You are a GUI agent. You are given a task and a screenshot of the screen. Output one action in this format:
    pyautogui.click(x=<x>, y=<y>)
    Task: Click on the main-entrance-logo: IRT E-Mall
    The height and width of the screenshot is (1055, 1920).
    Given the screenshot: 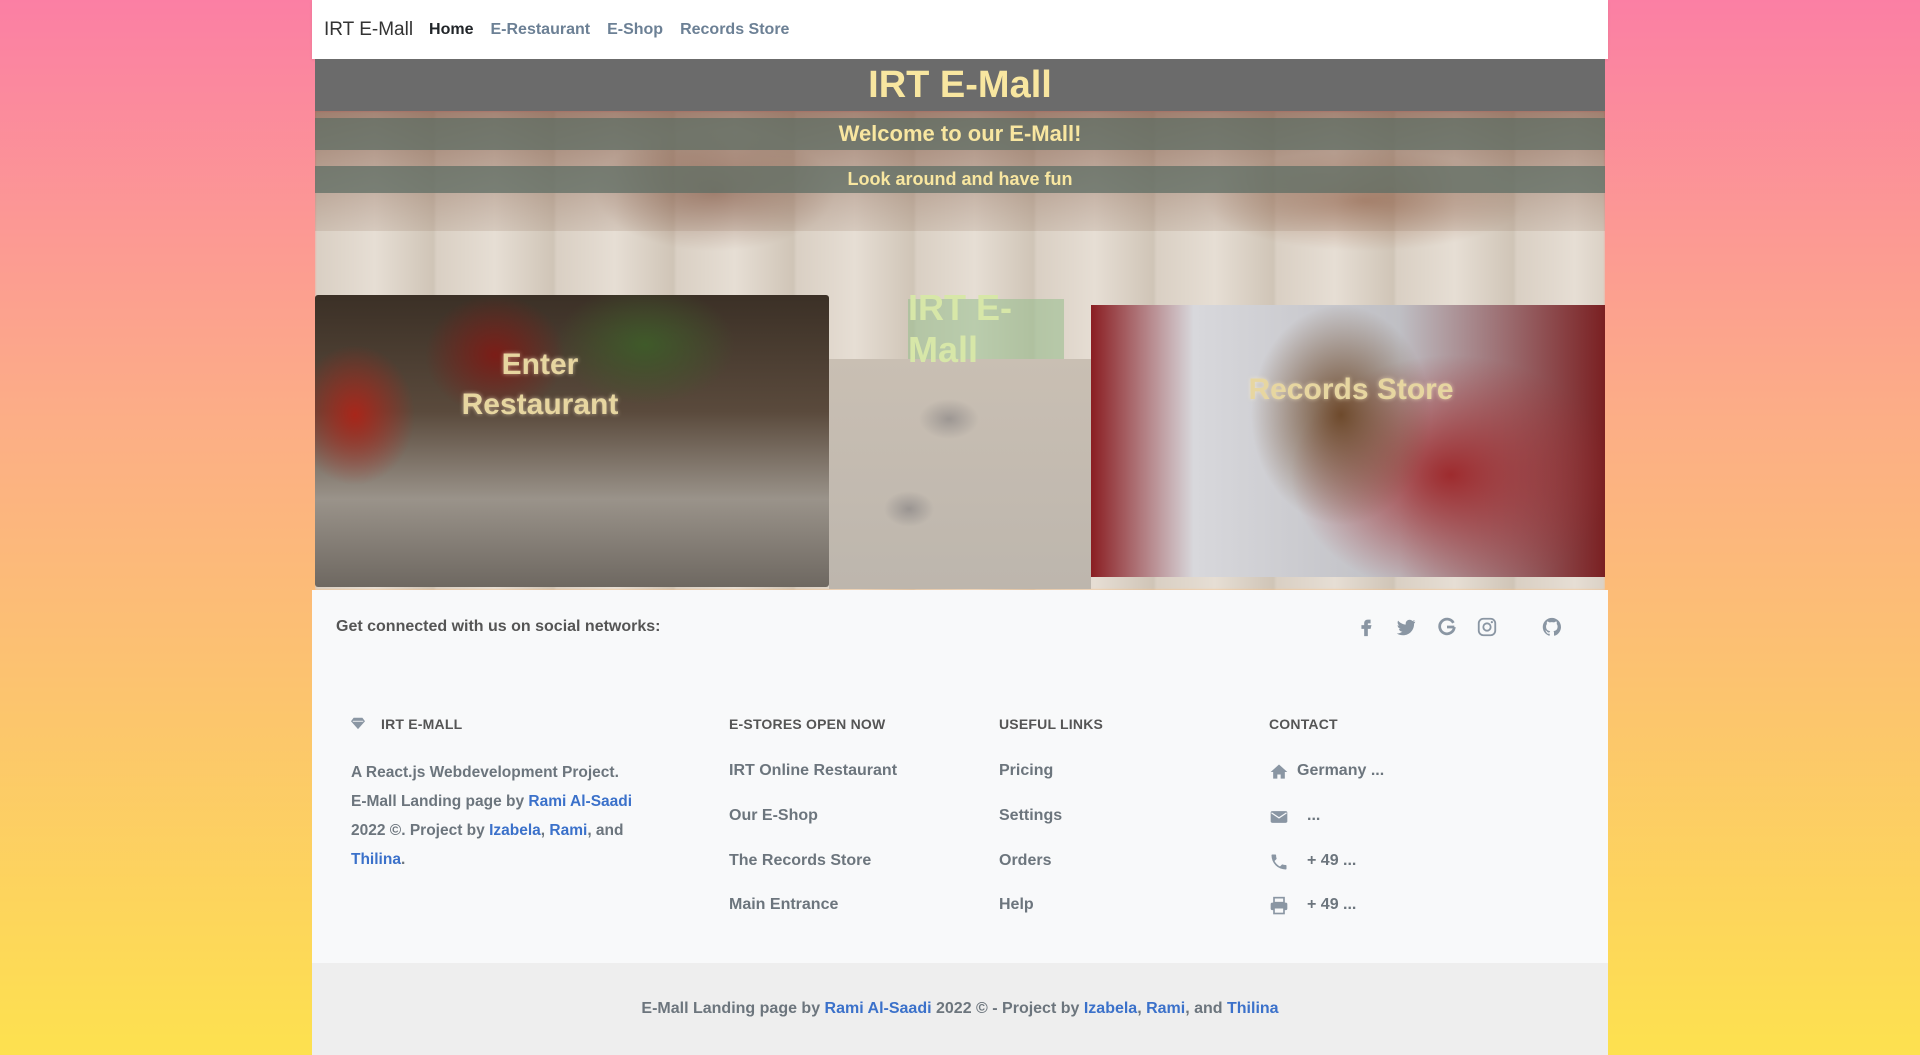 What is the action you would take?
    pyautogui.click(x=986, y=328)
    